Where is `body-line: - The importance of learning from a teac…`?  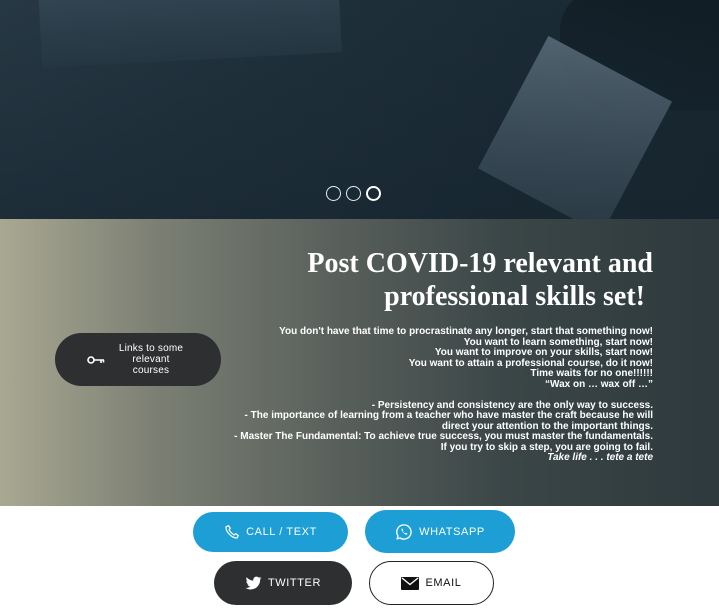 body-line: - The importance of learning from a teac… is located at coordinates (448, 421).